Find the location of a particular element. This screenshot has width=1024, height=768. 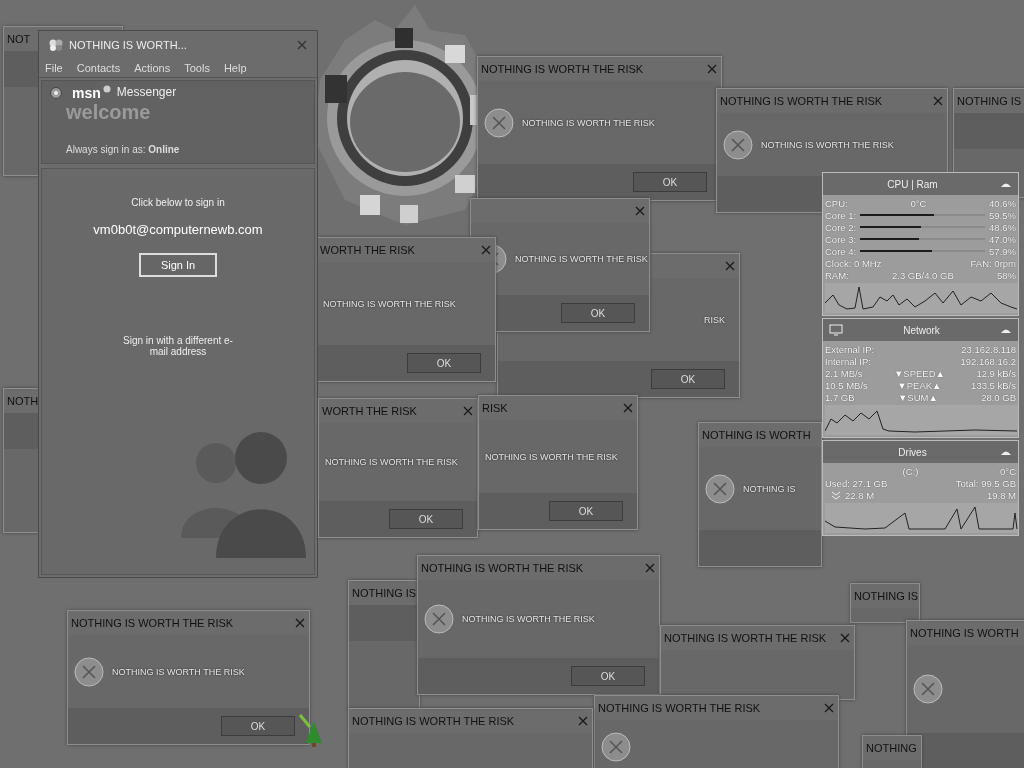

ram-amount: 2.3 GB/4.0 GB is located at coordinates (922, 275).